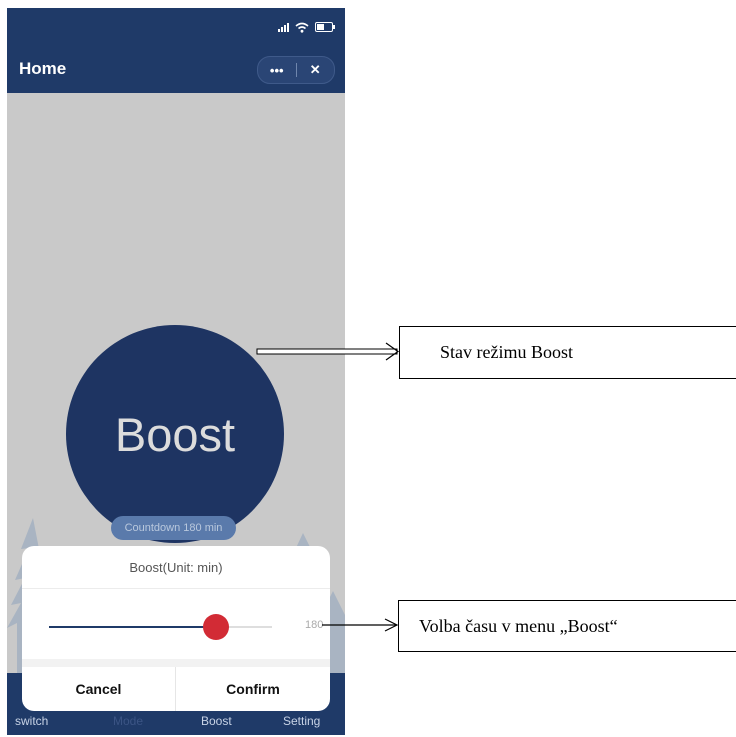 This screenshot has height=737, width=736. Describe the element at coordinates (567, 352) in the screenshot. I see `annotation-boost-state: Stav režimu Boost` at that location.